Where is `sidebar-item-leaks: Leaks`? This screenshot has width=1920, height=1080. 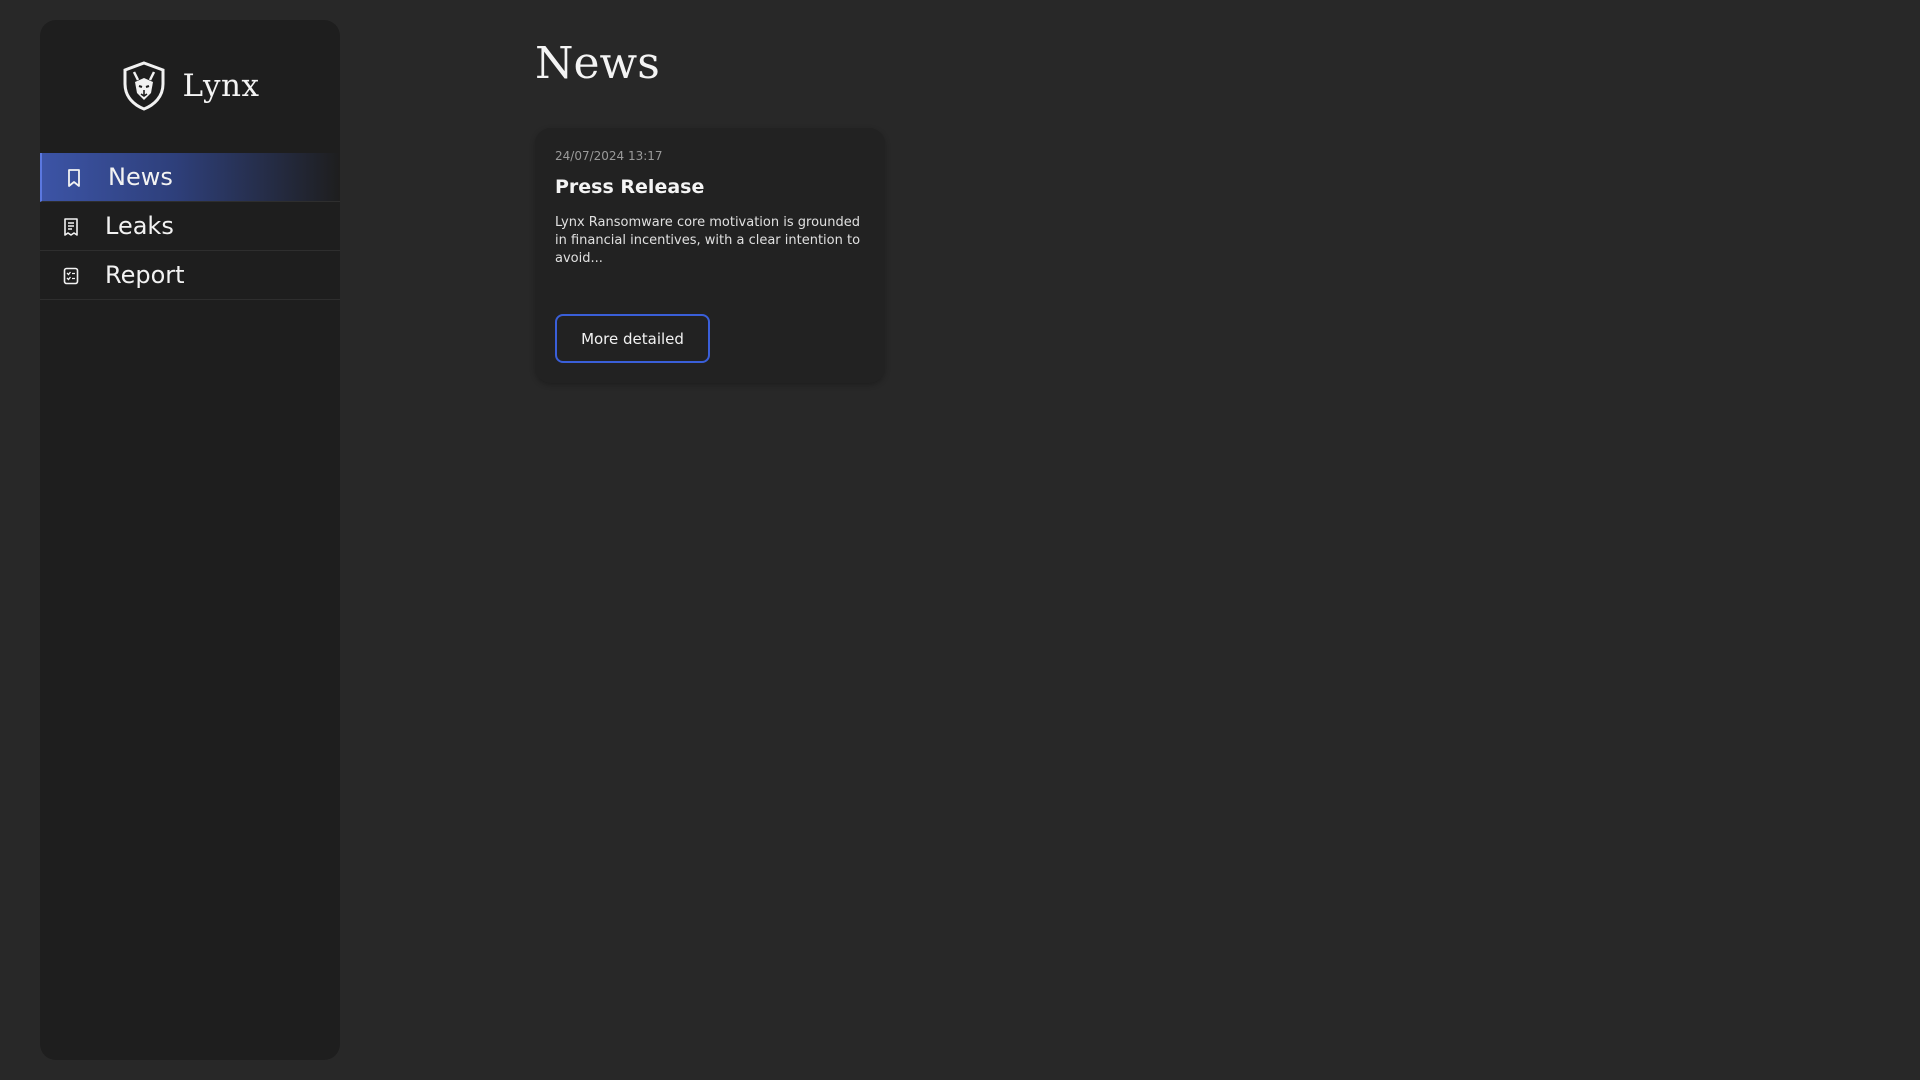 sidebar-item-leaks: Leaks is located at coordinates (190, 226).